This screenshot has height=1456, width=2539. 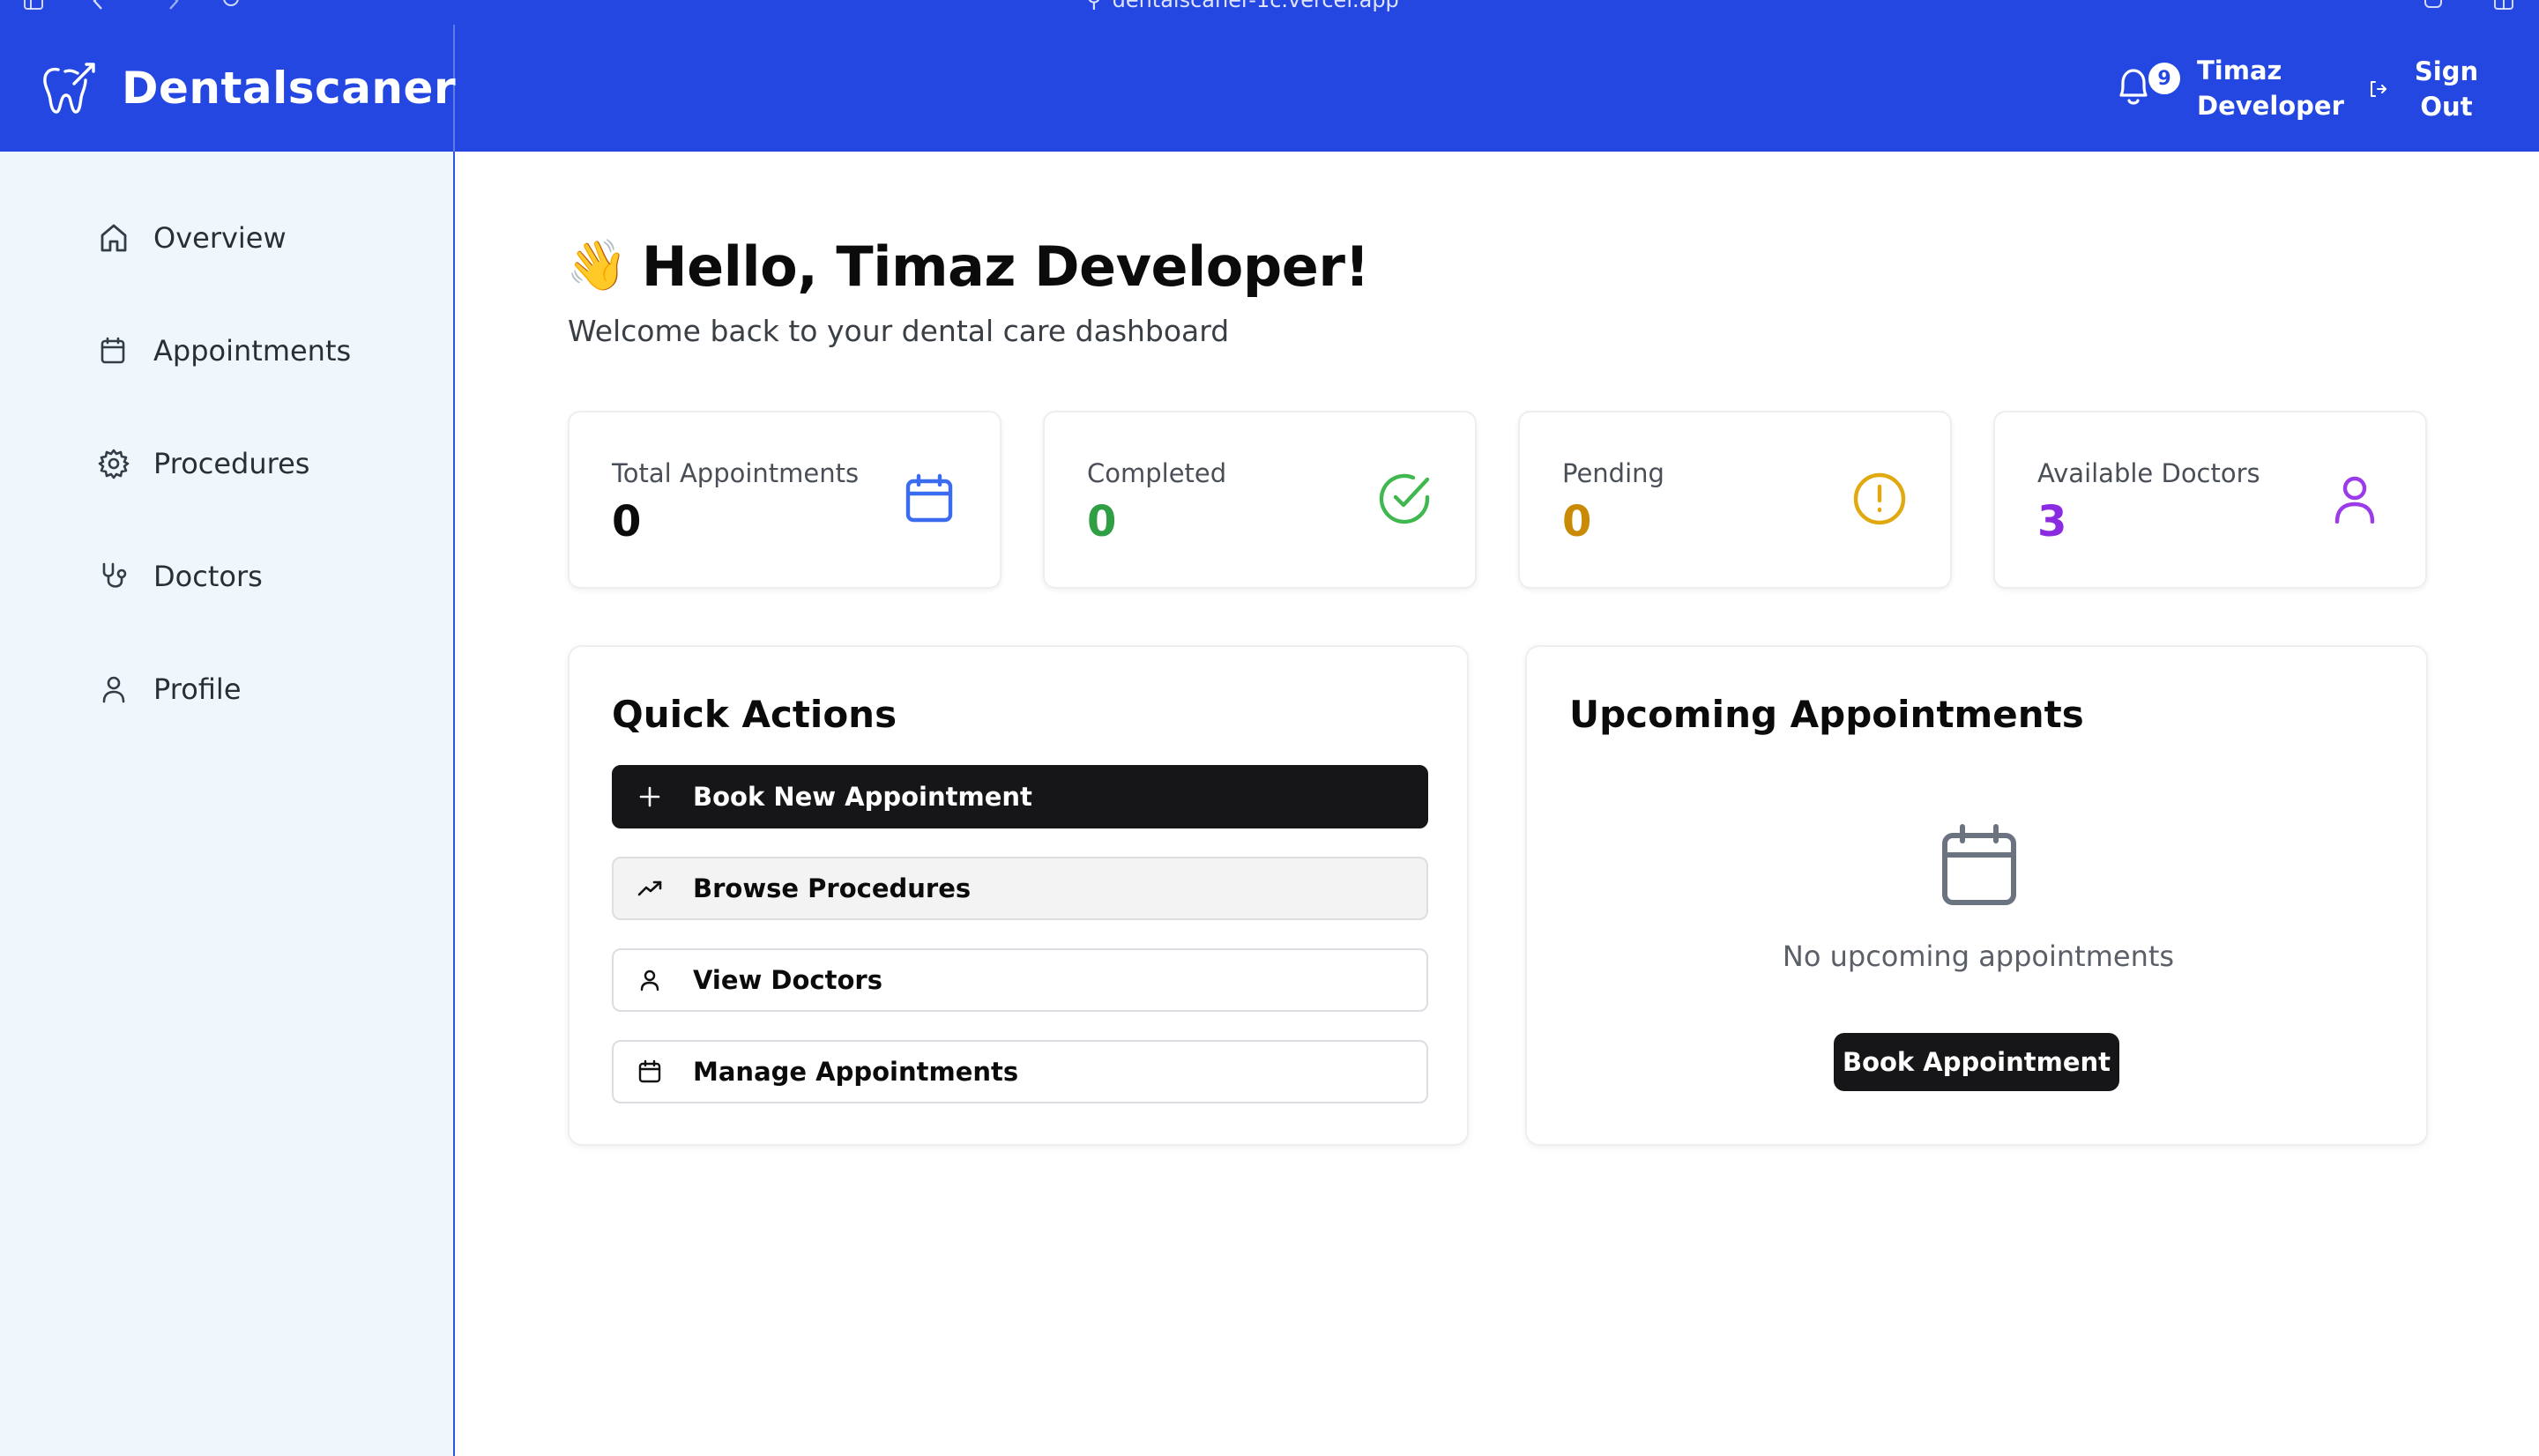 I want to click on sidebar-item-appointments: Appointments, so click(x=224, y=350).